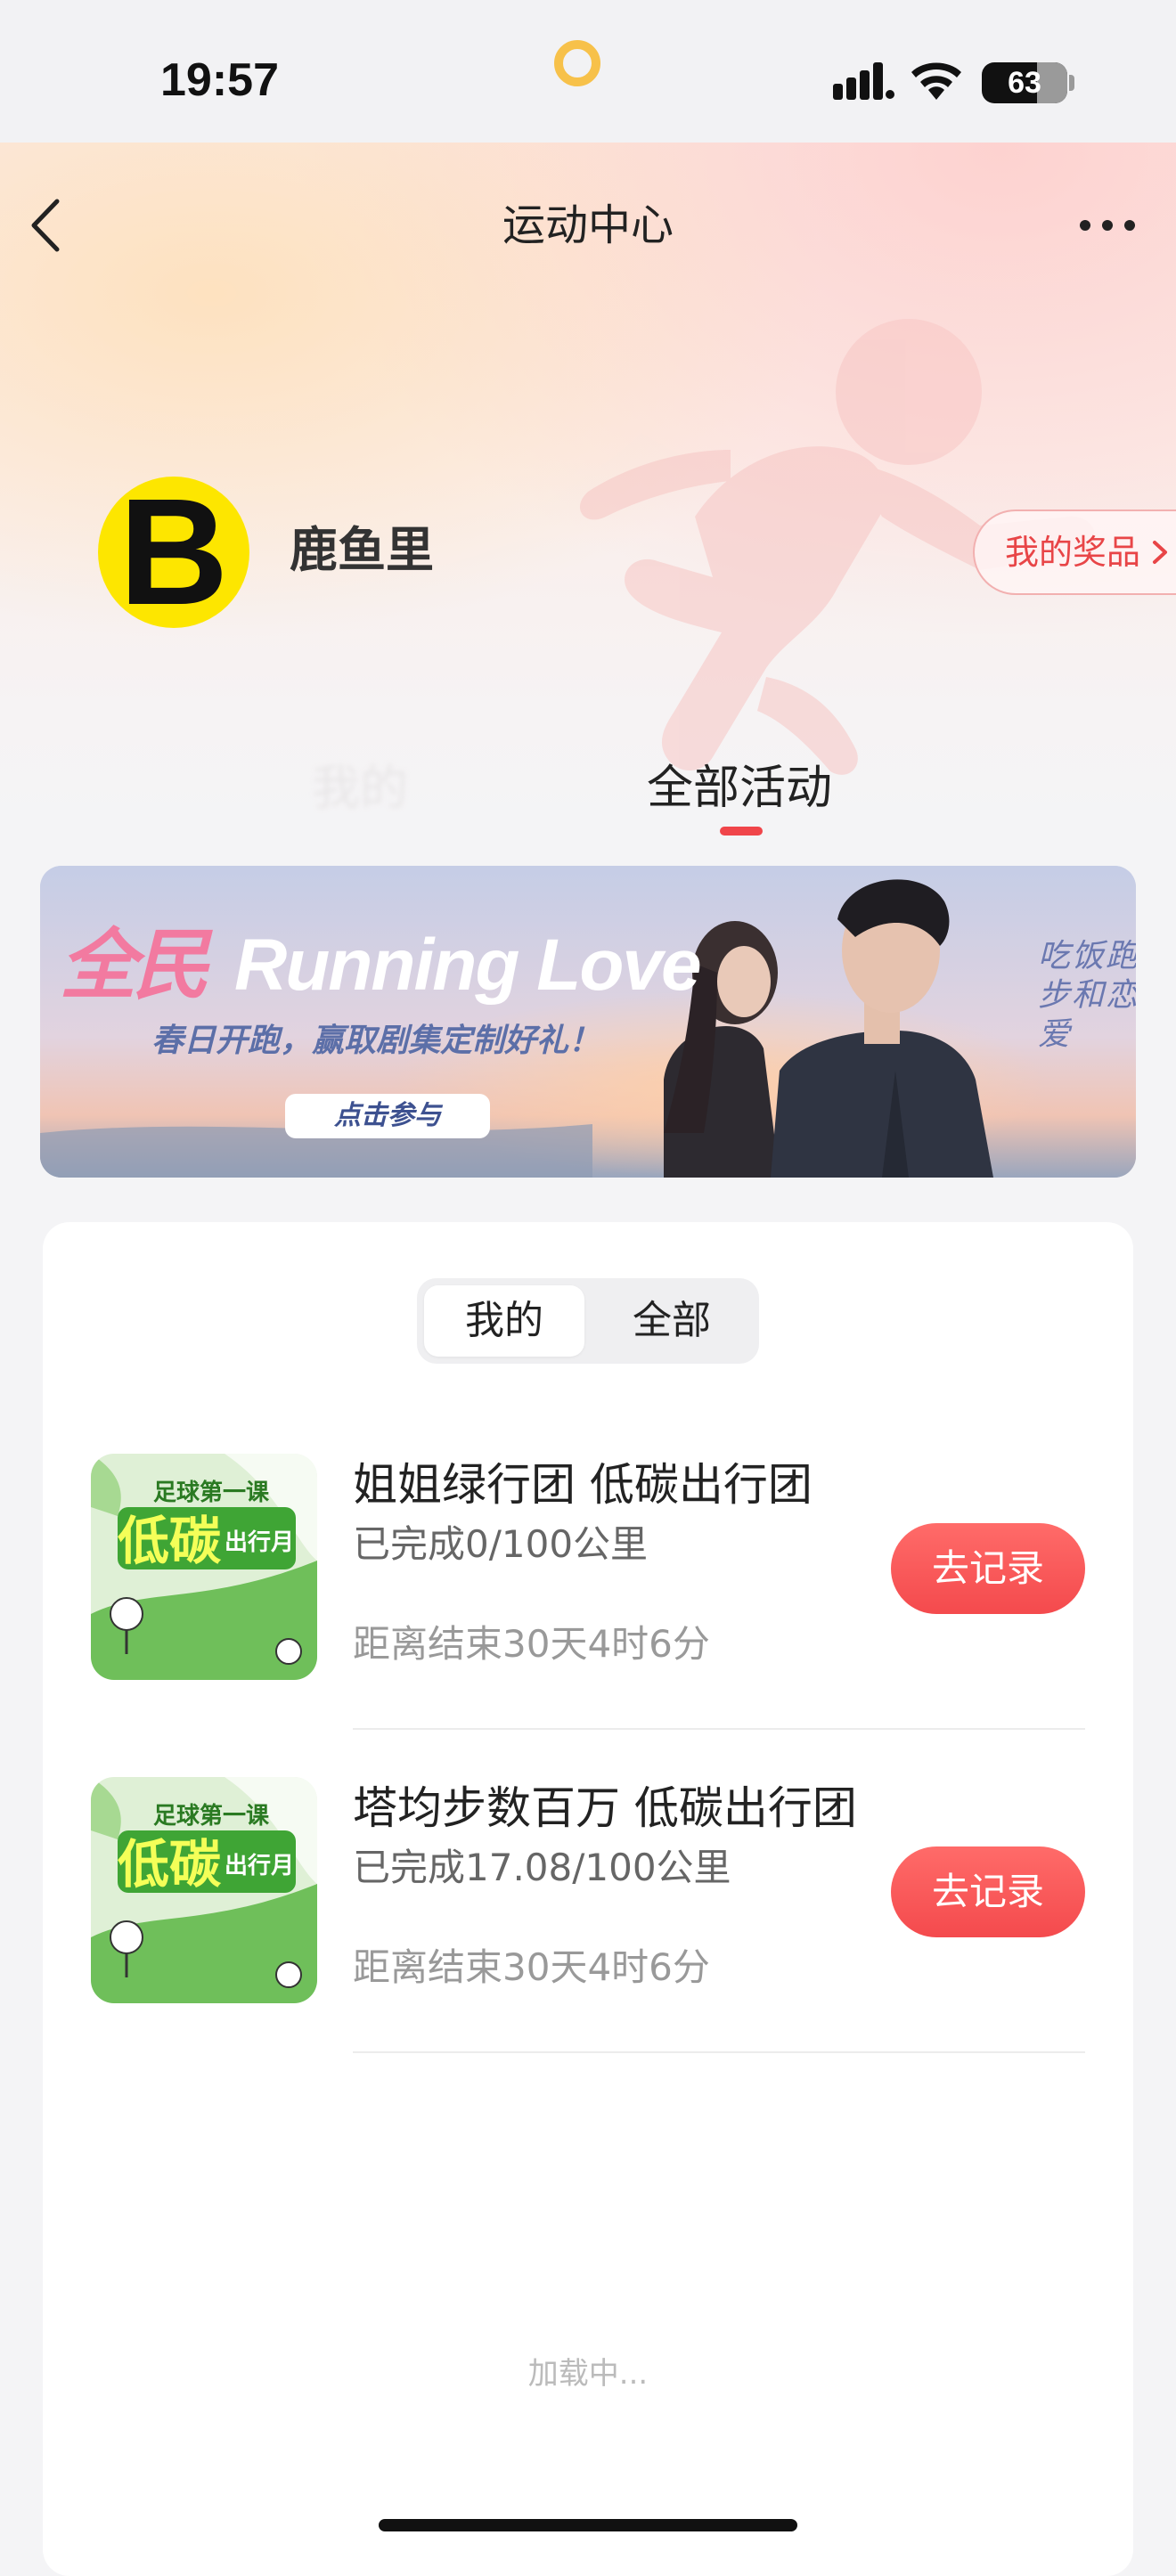  What do you see at coordinates (362, 550) in the screenshot?
I see `username: 鹿鱼里` at bounding box center [362, 550].